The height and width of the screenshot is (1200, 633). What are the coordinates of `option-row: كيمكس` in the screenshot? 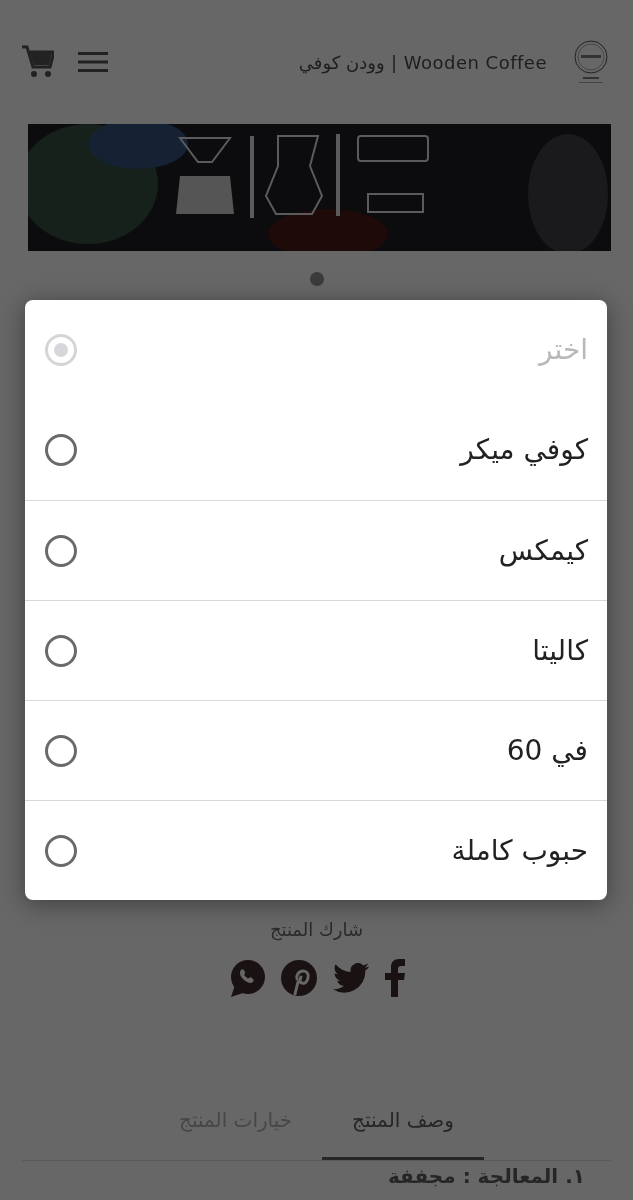 It's located at (316, 550).